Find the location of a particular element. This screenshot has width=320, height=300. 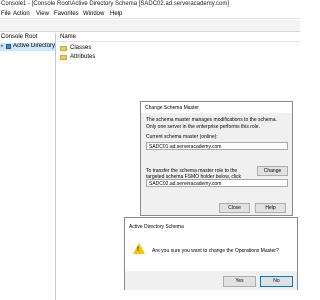

column-header-label: Name is located at coordinates (68, 37).